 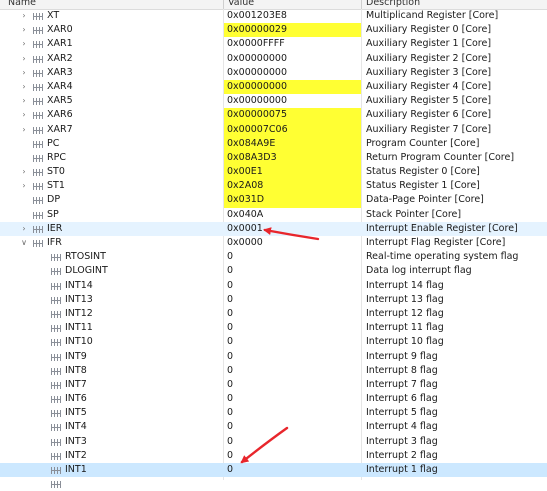 I want to click on register-row: DP 0x031D Data-Page Pointer [Core], so click(x=273, y=200).